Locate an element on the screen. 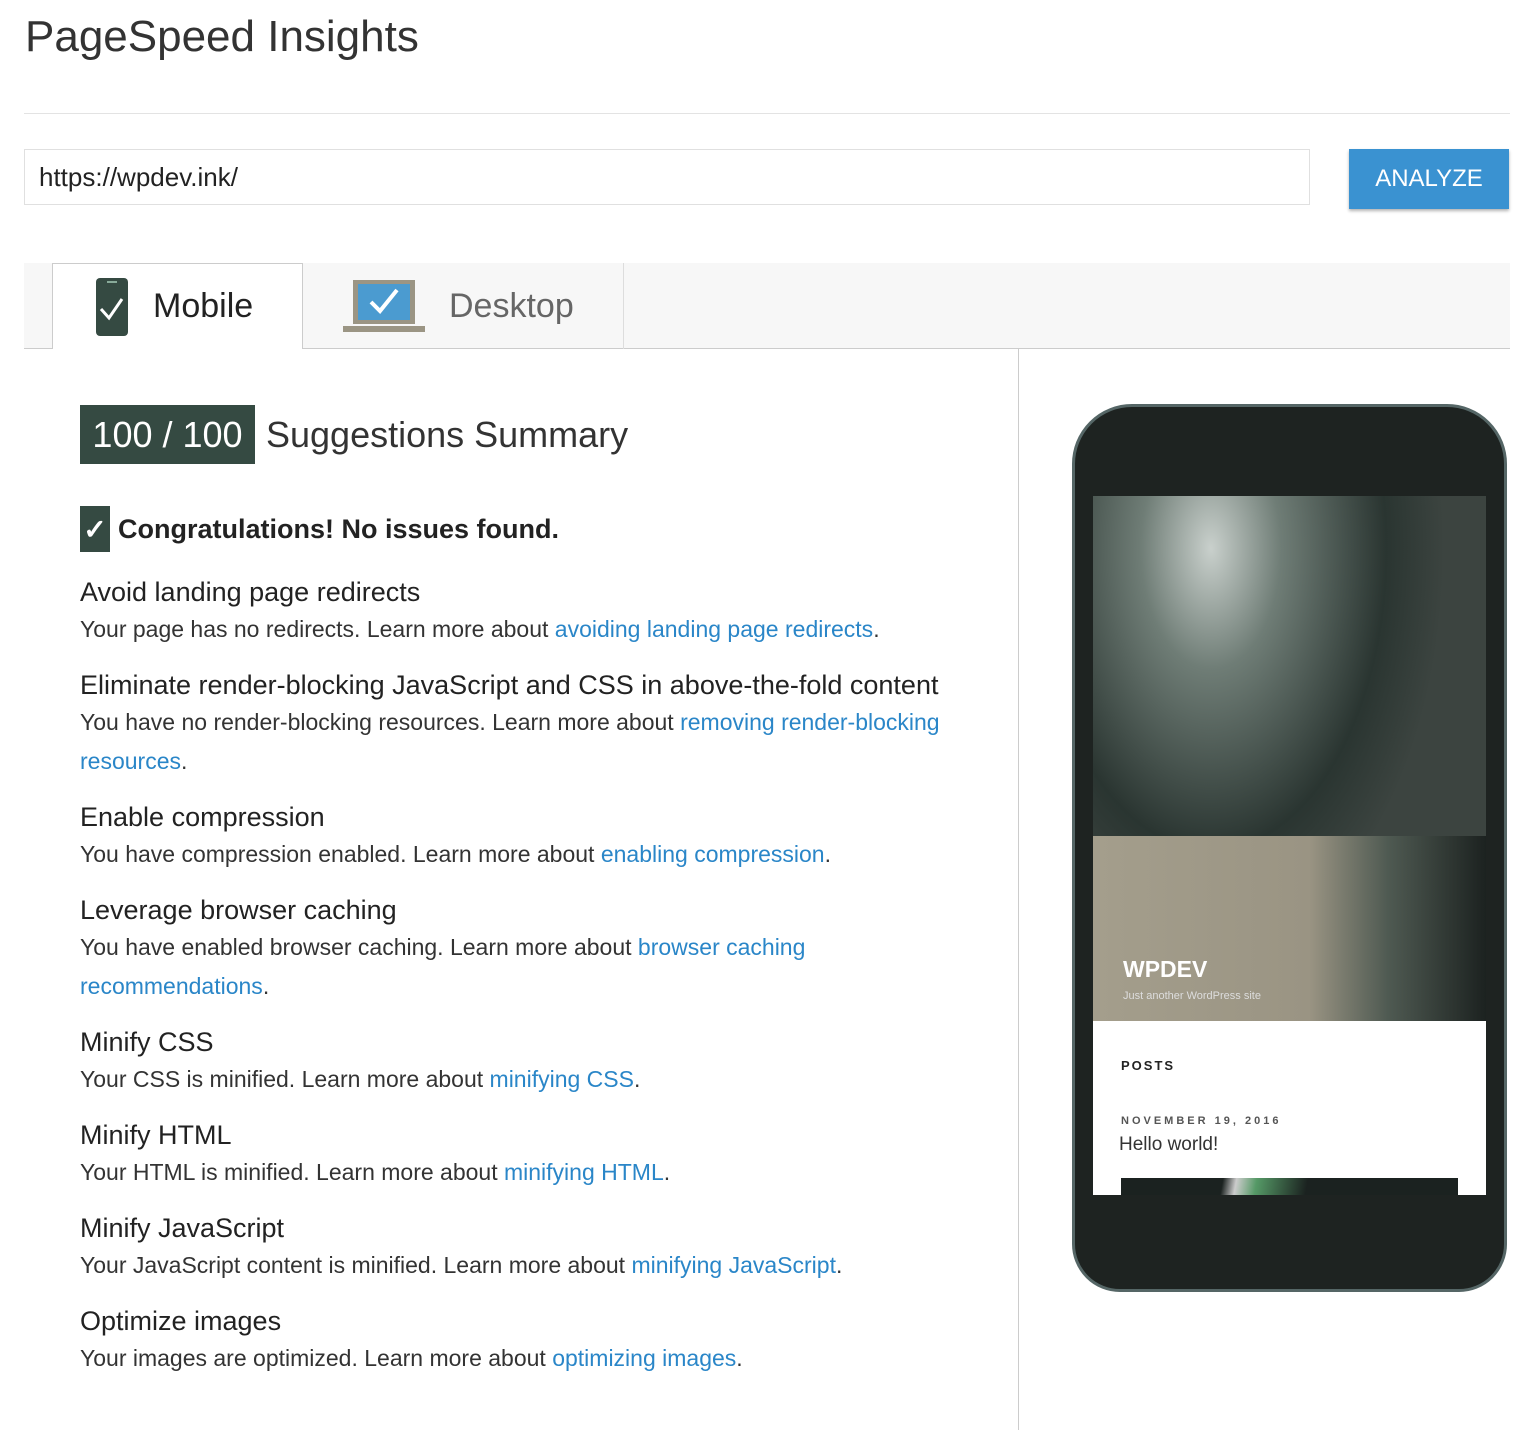  site-title: WPDEV is located at coordinates (1165, 969).